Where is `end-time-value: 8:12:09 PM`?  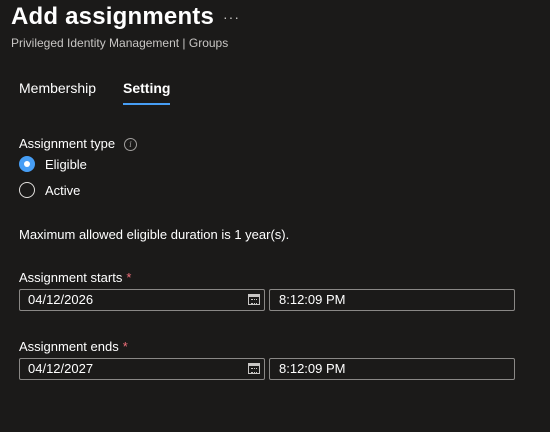 end-time-value: 8:12:09 PM is located at coordinates (312, 368).